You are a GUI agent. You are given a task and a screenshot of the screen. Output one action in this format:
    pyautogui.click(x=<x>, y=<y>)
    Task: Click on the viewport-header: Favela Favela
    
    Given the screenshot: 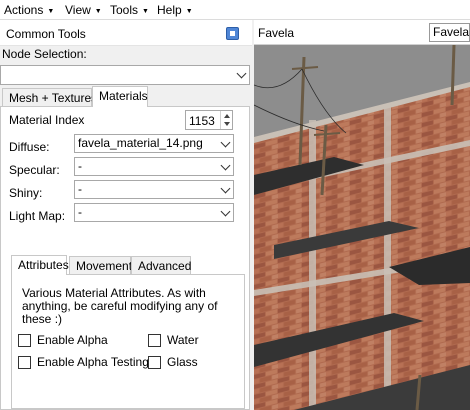 What is the action you would take?
    pyautogui.click(x=362, y=32)
    